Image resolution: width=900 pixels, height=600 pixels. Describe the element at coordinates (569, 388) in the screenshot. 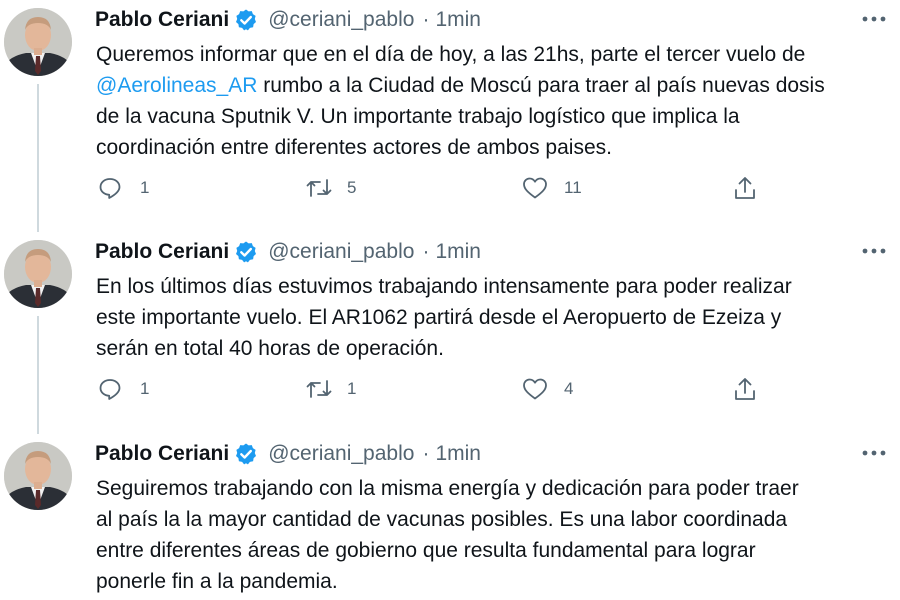

I see `like-count: 4` at that location.